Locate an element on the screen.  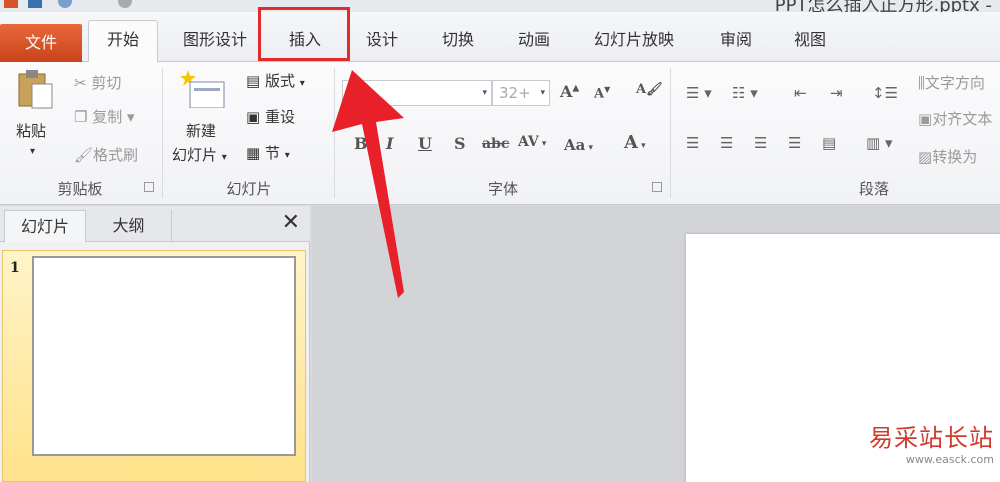
paste-icon is located at coordinates (35, 89).